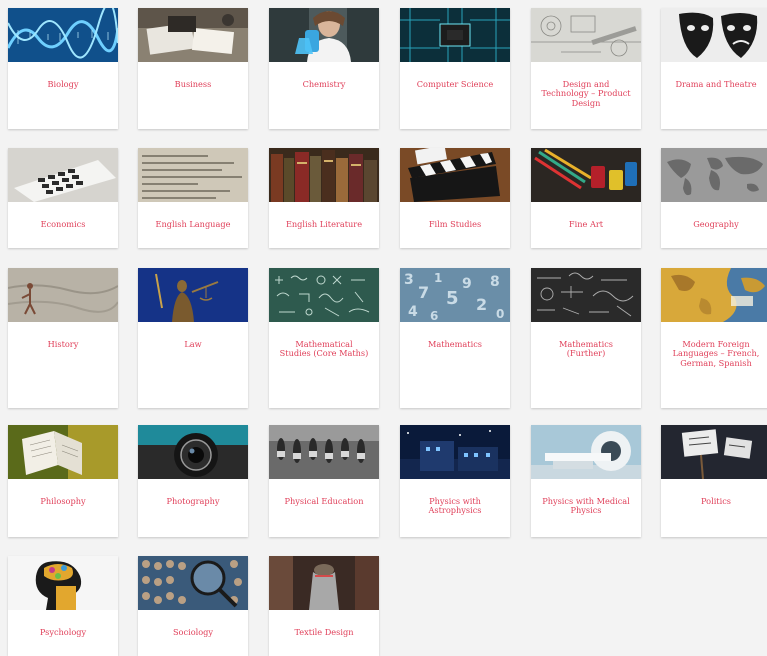  I want to click on subject-card-law: Law, so click(193, 338).